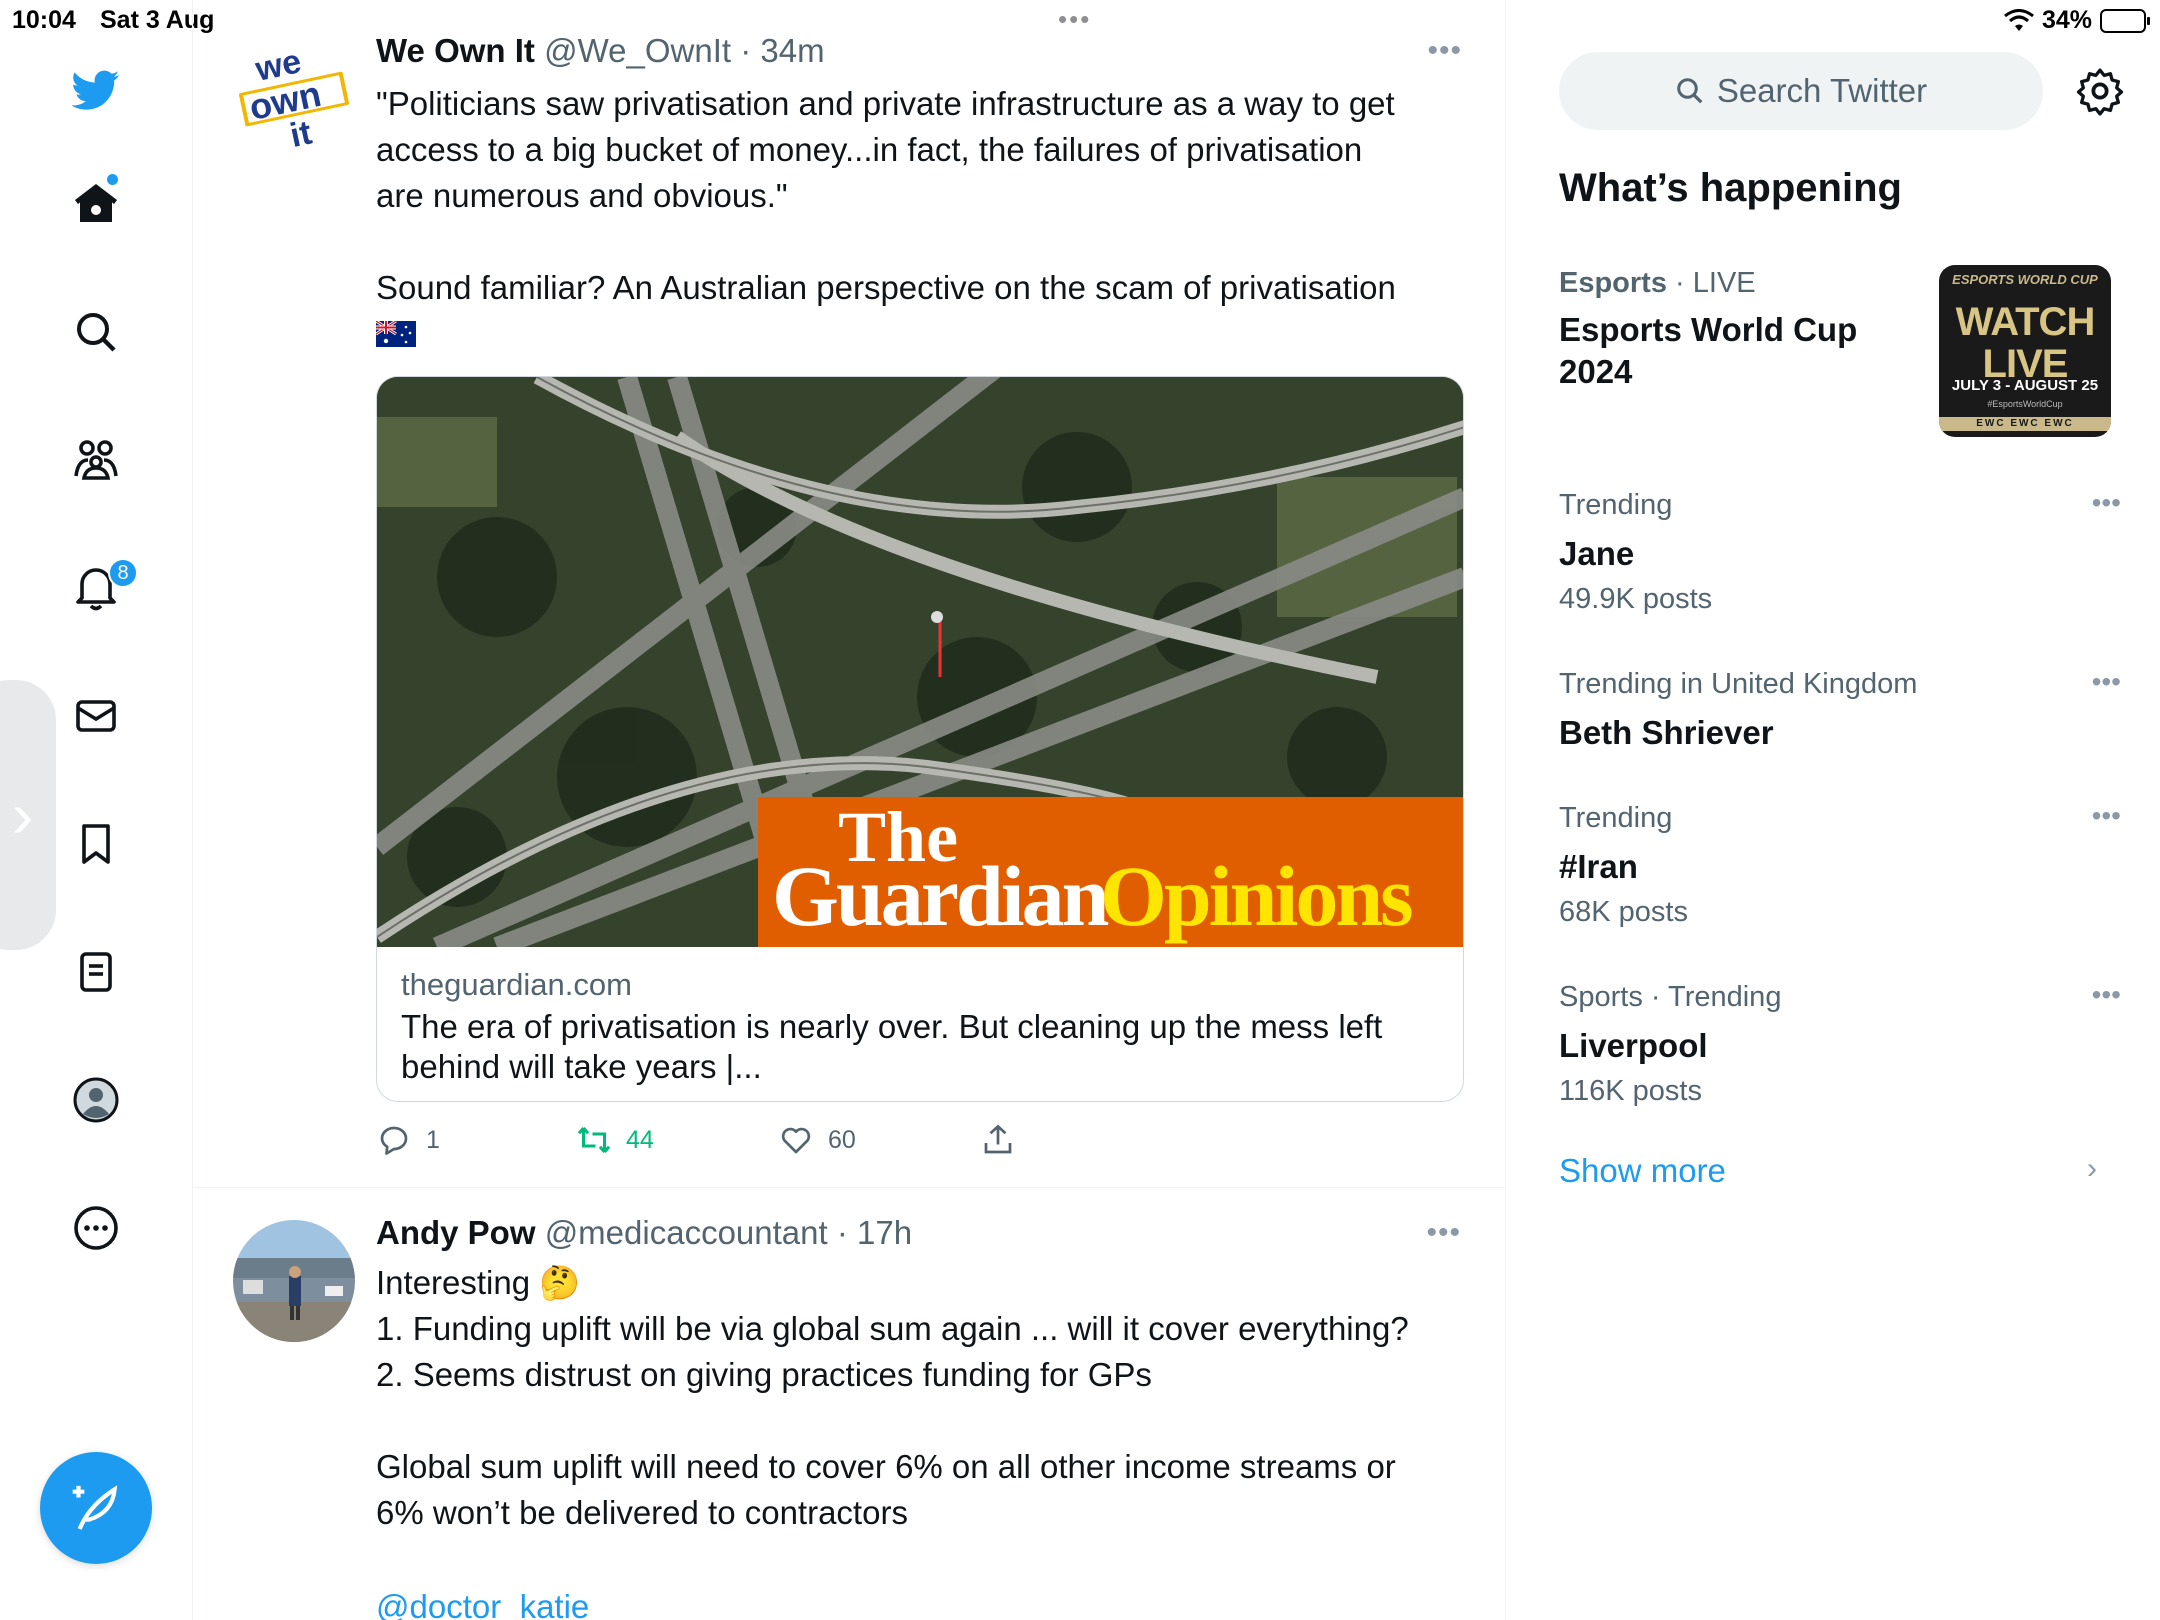 The width and height of the screenshot is (2160, 1620). I want to click on thumb-hashtag: #EsportsWorldCup, so click(2025, 404).